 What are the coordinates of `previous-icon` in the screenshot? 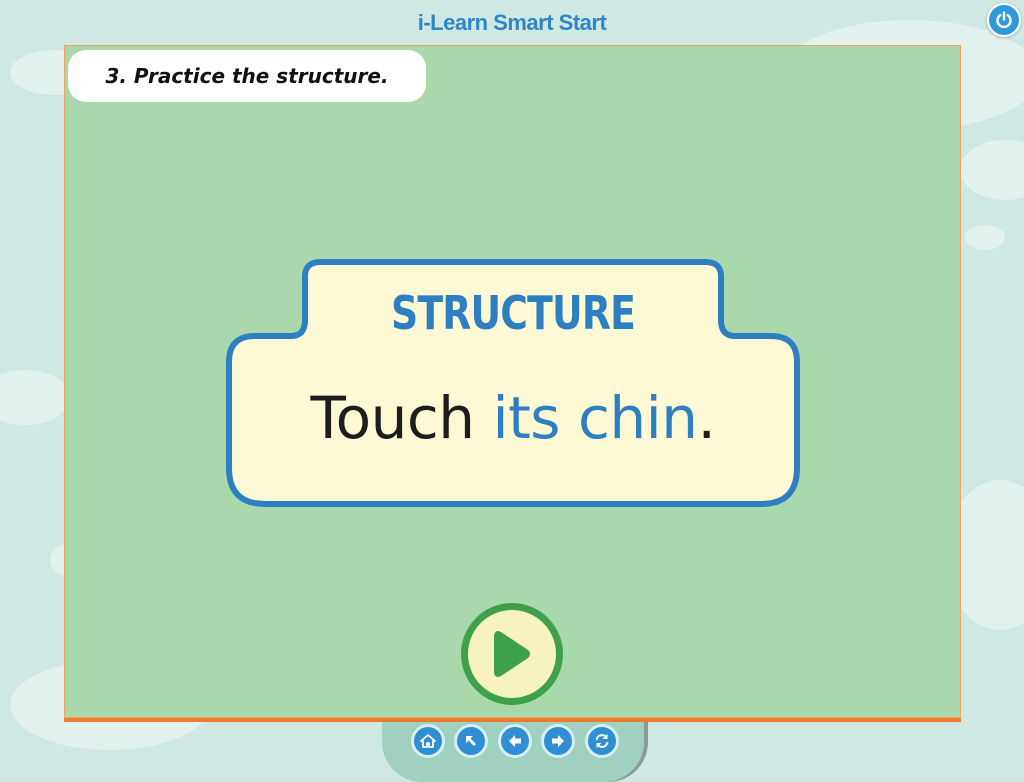 It's located at (515, 741).